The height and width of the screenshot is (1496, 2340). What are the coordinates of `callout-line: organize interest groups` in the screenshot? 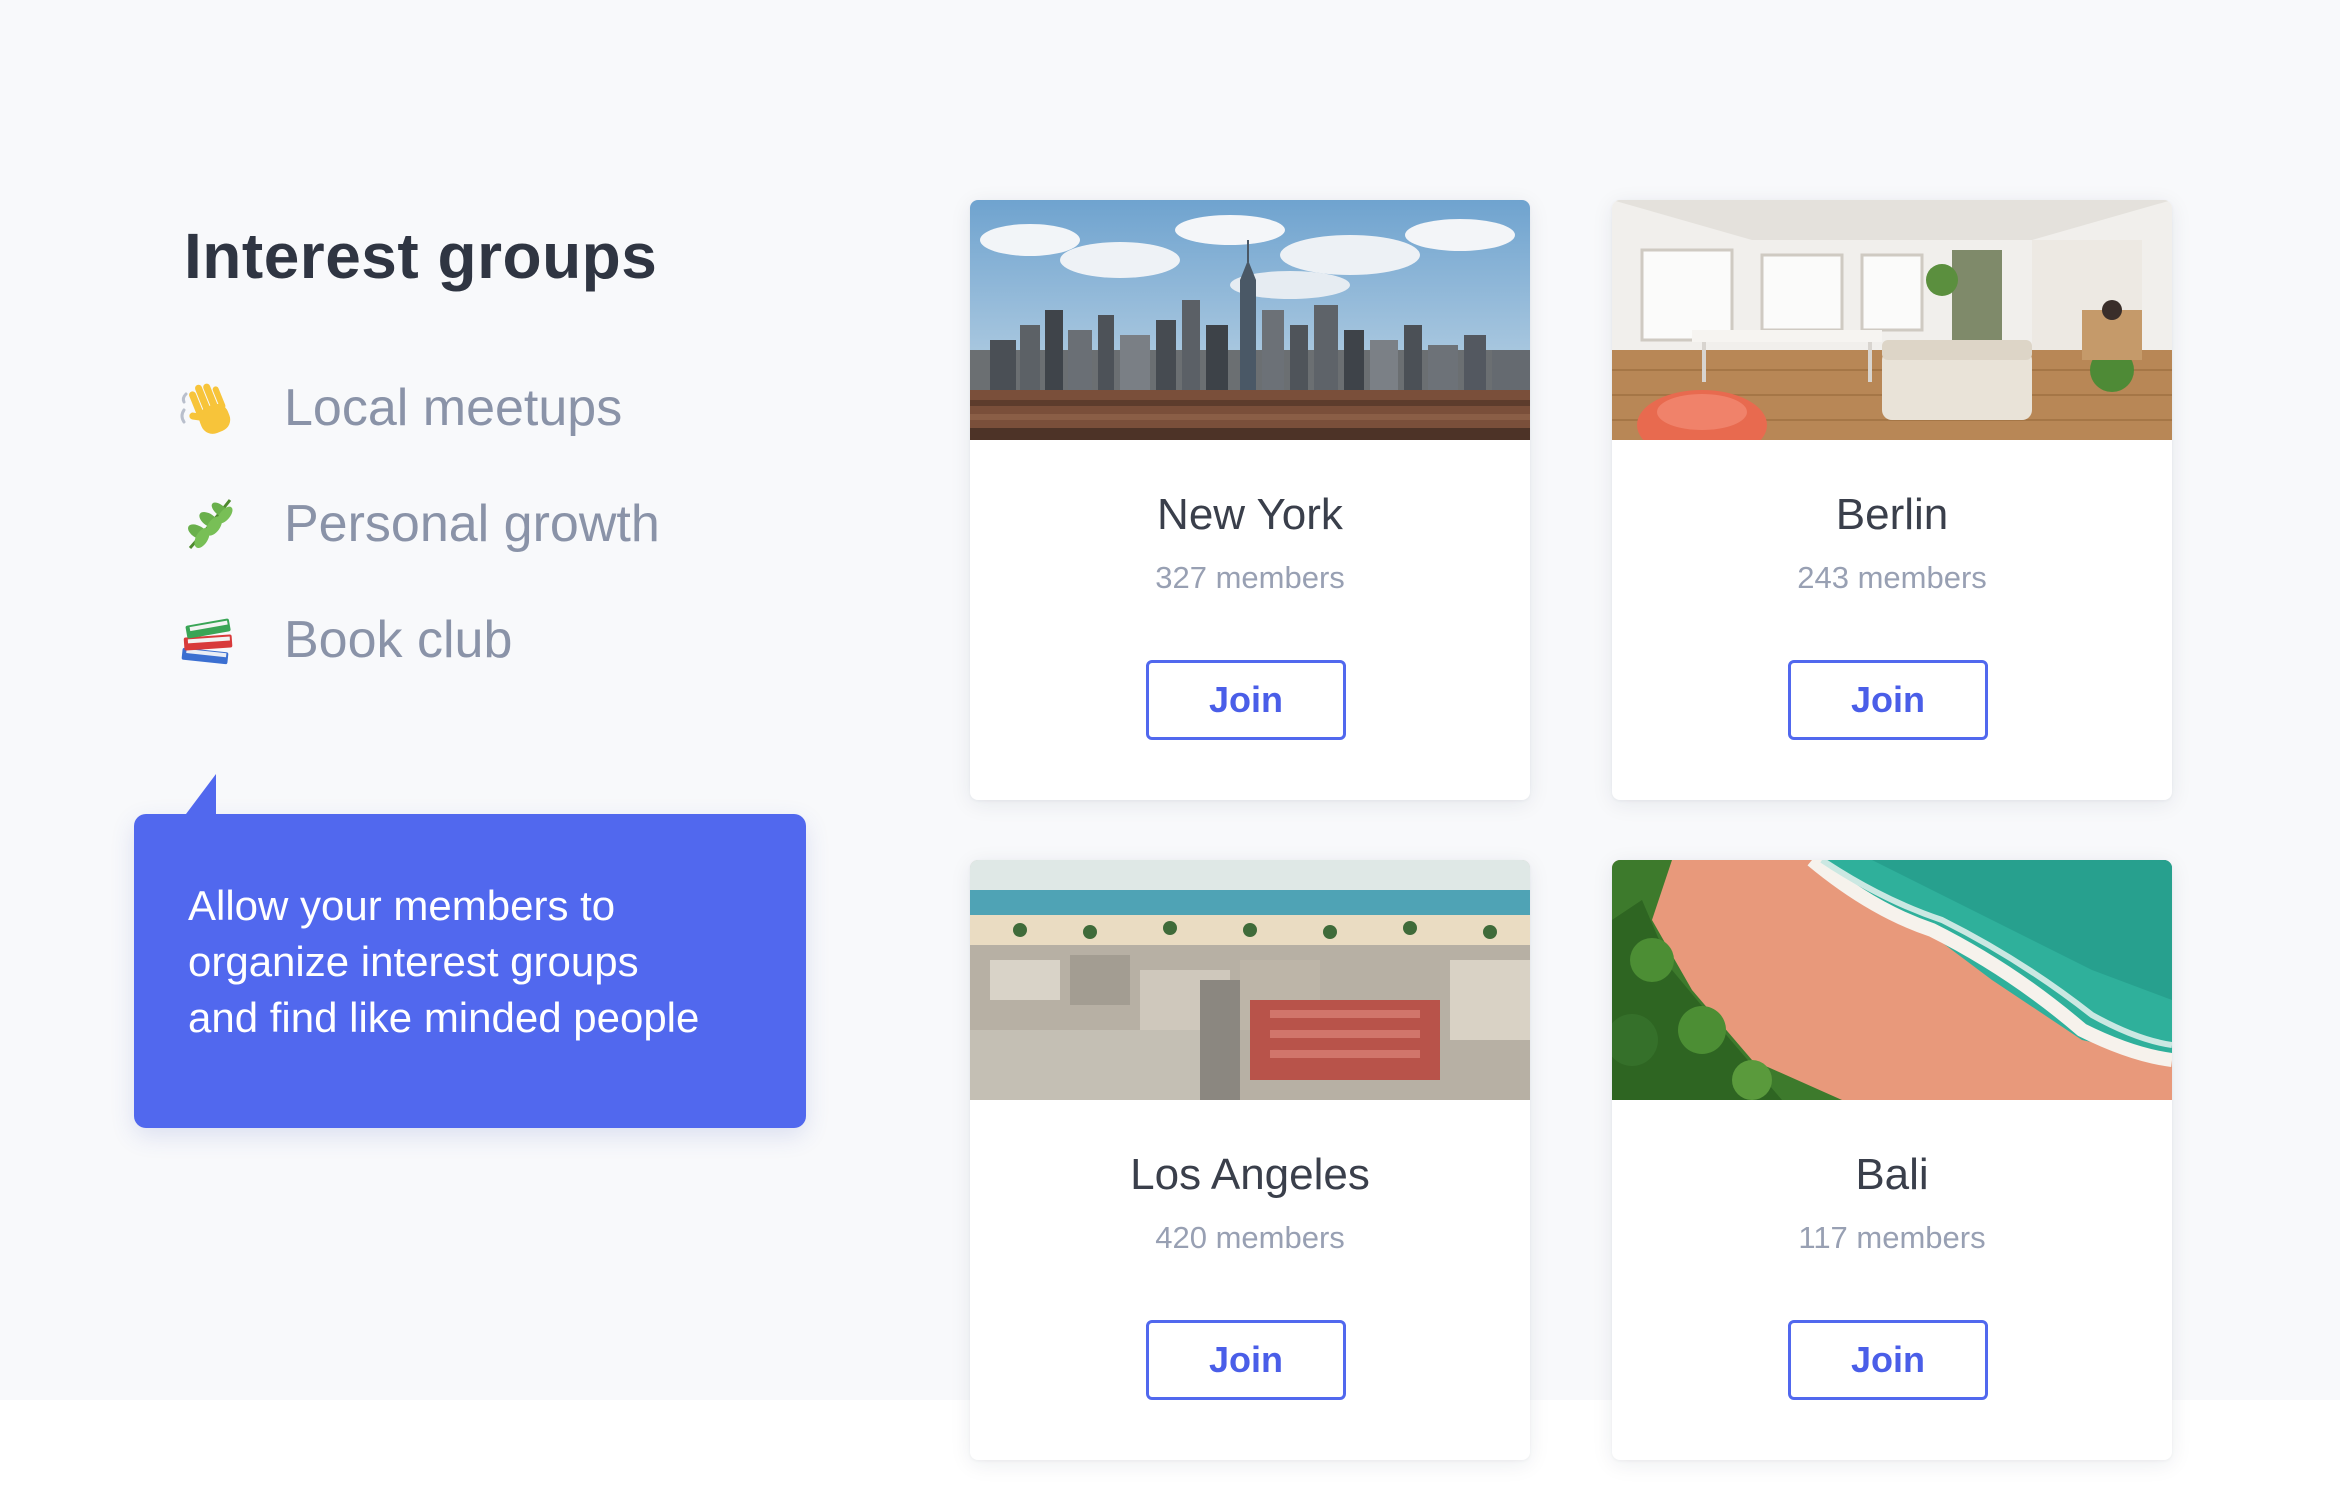 It's located at (413, 961).